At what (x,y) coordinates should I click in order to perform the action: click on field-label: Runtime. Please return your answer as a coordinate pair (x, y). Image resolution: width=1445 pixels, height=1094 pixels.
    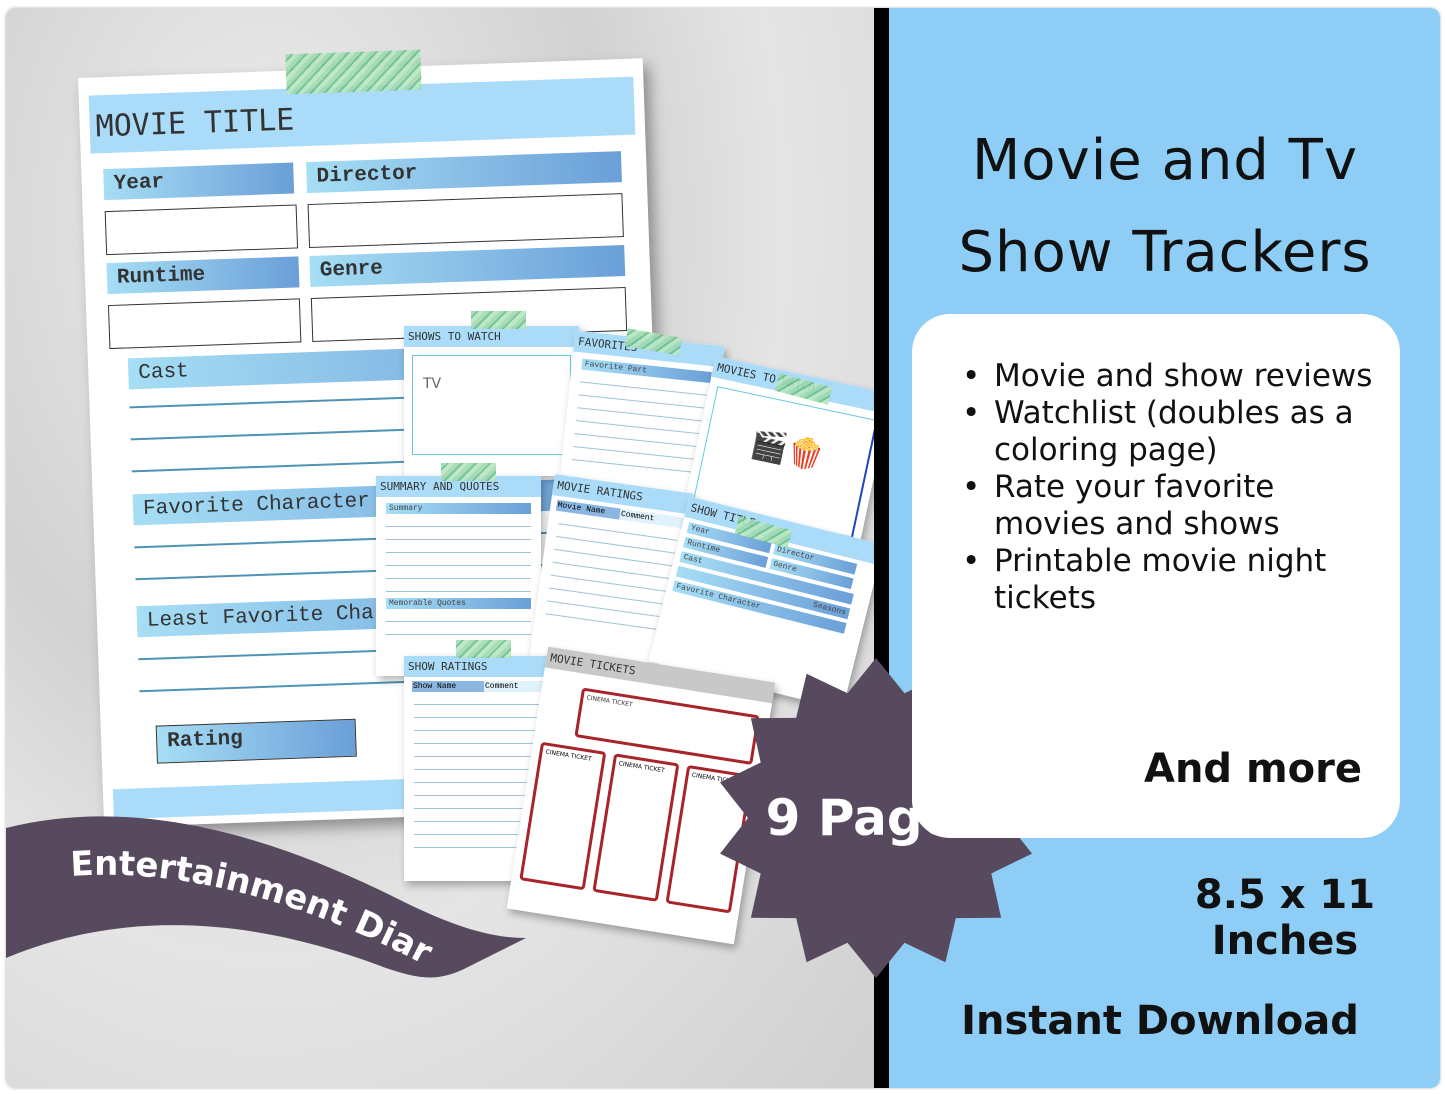
    Looking at the image, I should click on (203, 275).